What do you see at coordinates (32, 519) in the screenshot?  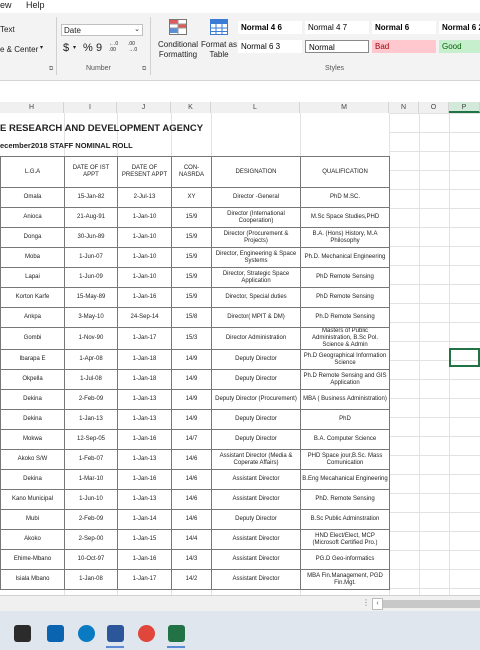 I see `table-cell: Mubi` at bounding box center [32, 519].